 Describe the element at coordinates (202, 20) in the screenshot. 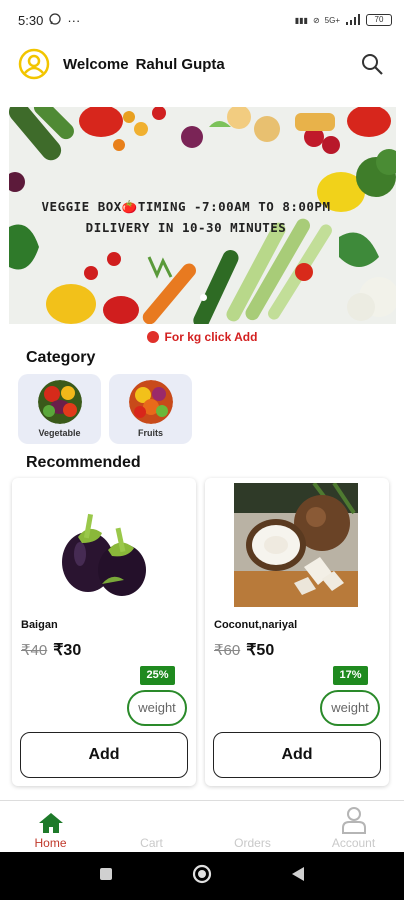

I see `status-bar: 5:30 ··· ▮▮▮ ⊘ 5G+ 70` at that location.